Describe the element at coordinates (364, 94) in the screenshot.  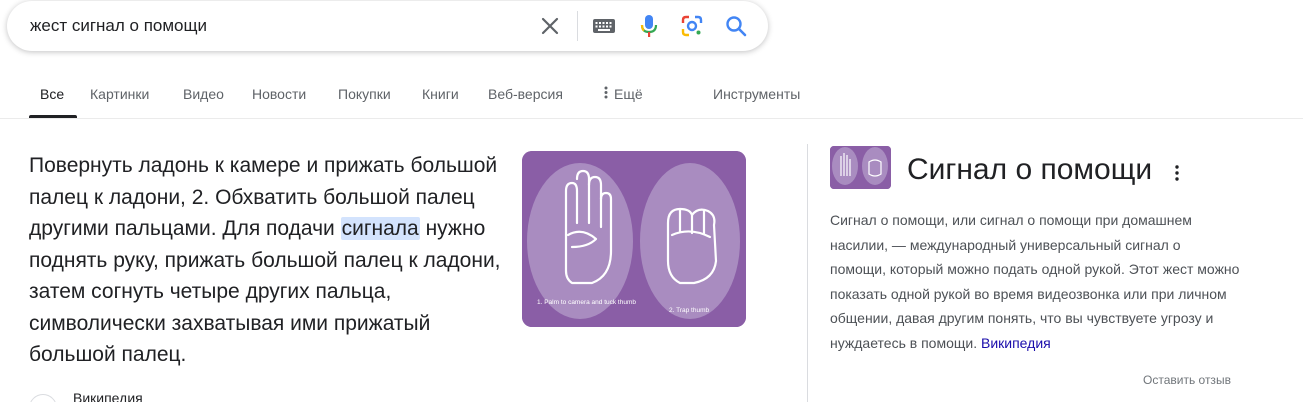
I see `tab-shopping: Покупки` at that location.